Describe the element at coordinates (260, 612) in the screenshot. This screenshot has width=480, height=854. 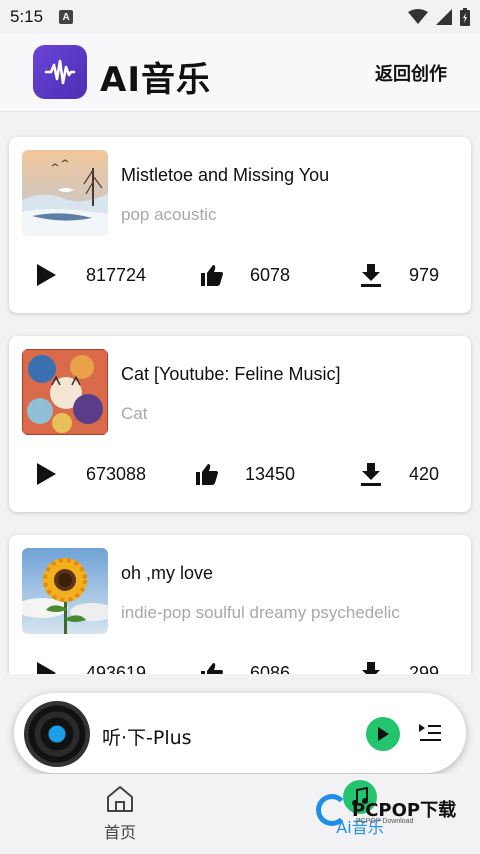
I see `song-tags: indie-pop soulful dreamy psychedelic` at that location.